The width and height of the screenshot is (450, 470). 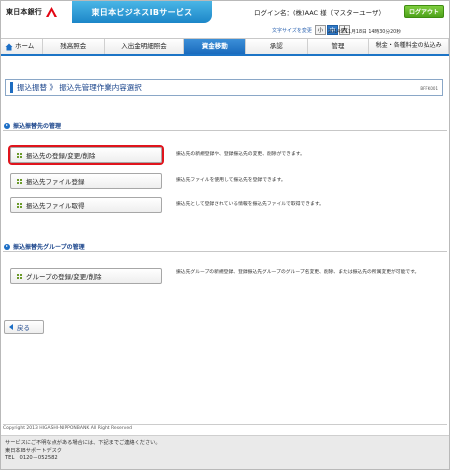 I want to click on page-title-box: 振込振替 》 振込先管理作業内容選択 BFFK001, so click(x=224, y=87).